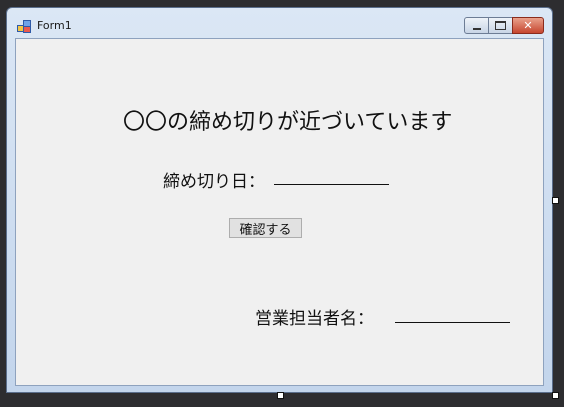  What do you see at coordinates (331, 184) in the screenshot?
I see `deadline-date-underline` at bounding box center [331, 184].